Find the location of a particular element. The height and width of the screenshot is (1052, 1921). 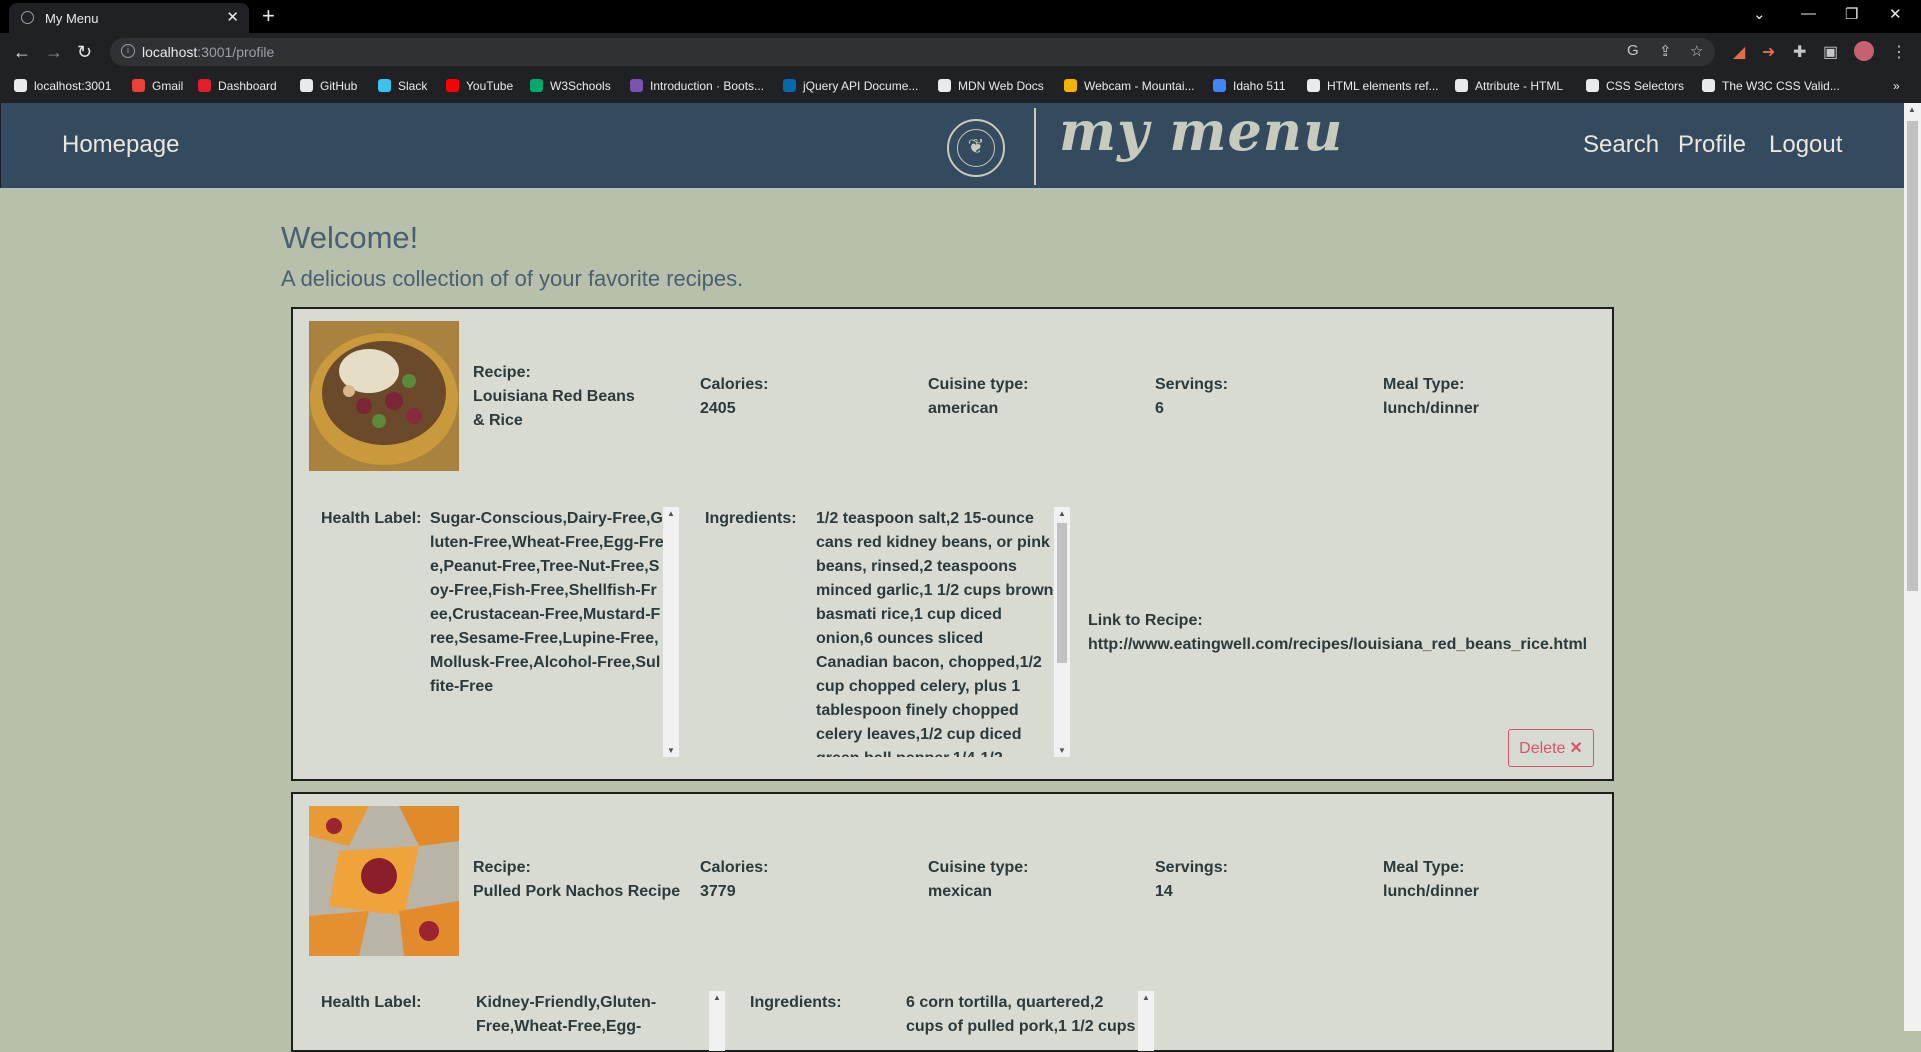

logo-divider is located at coordinates (1035, 146).